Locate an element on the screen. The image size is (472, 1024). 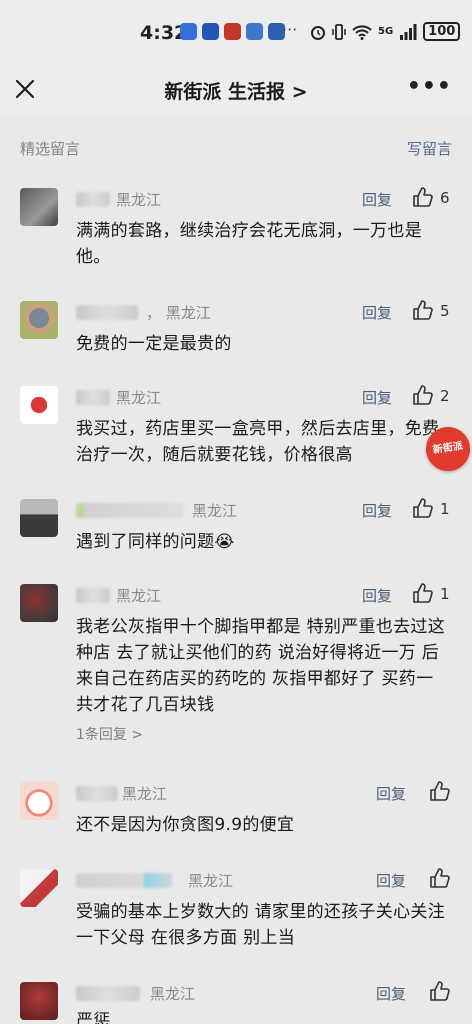
page-title: 新街派 生活报 > is located at coordinates (236, 90).